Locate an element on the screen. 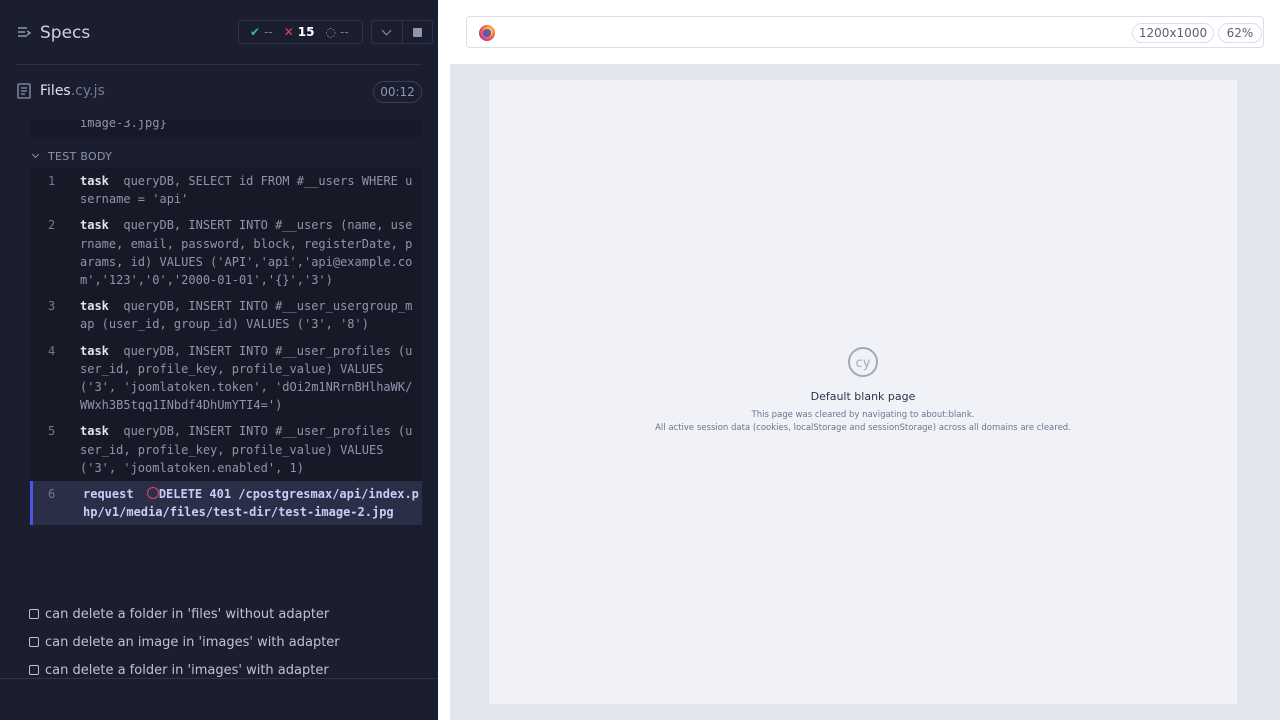 The image size is (1280, 720). command-number: 1 is located at coordinates (52, 181).